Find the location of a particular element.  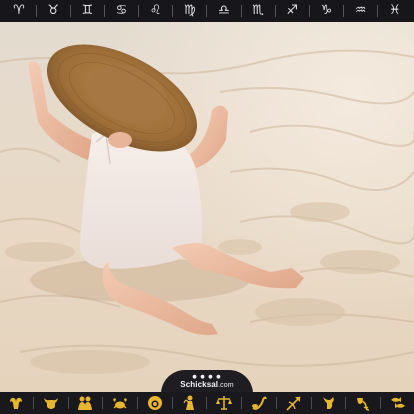

scales-icon is located at coordinates (224, 403).